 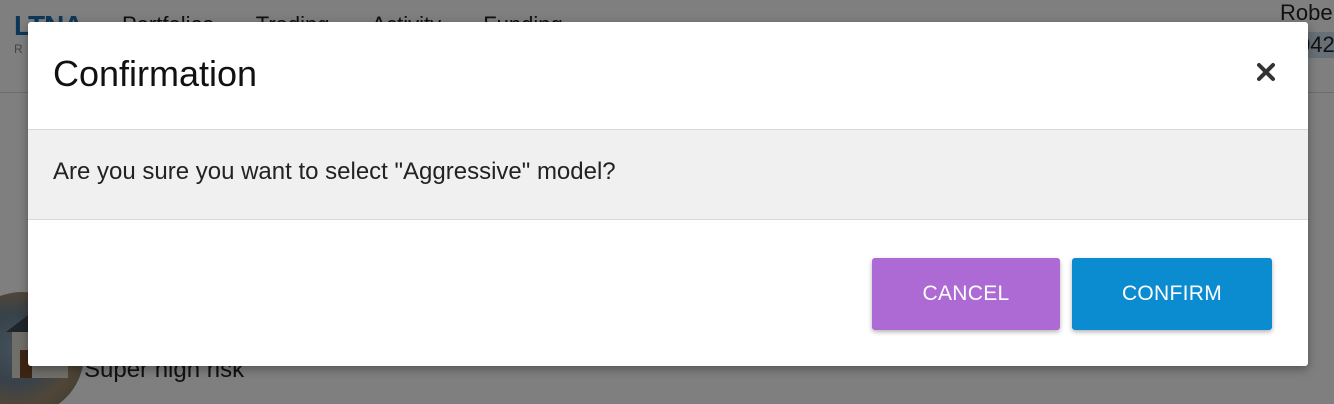 I want to click on close-icon, so click(x=1266, y=72).